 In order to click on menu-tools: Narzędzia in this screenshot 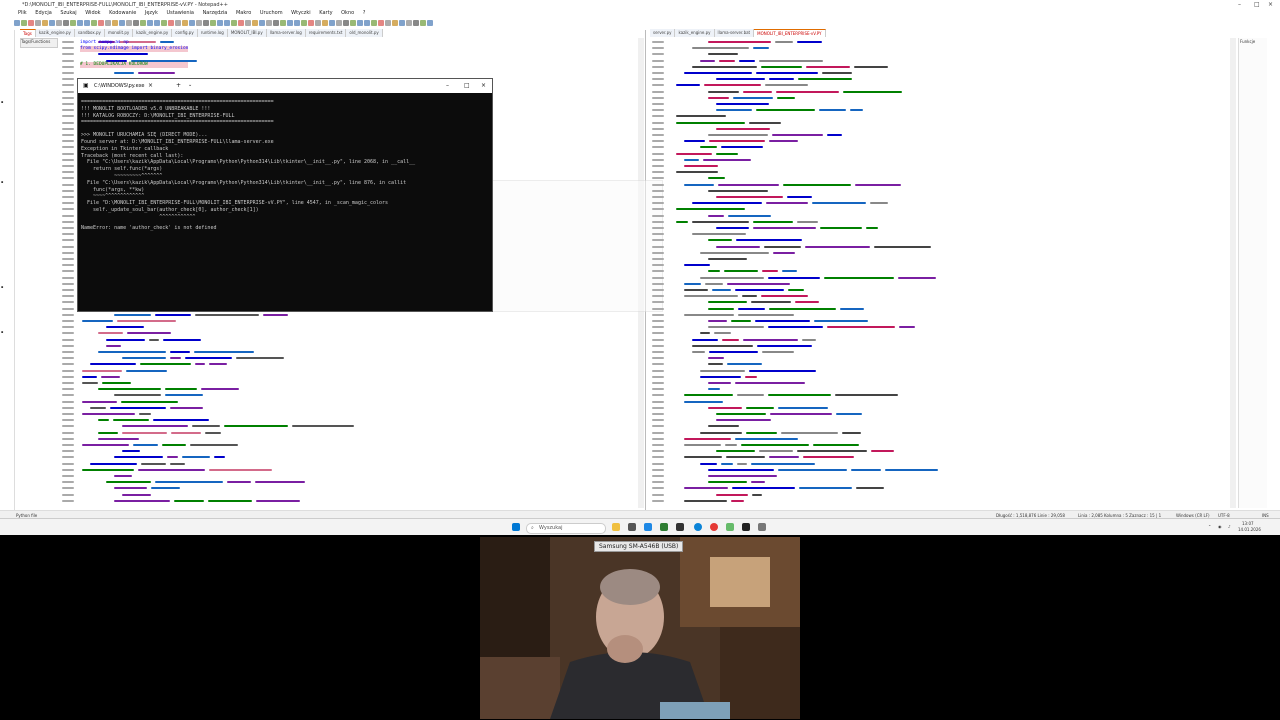, I will do `click(215, 13)`.